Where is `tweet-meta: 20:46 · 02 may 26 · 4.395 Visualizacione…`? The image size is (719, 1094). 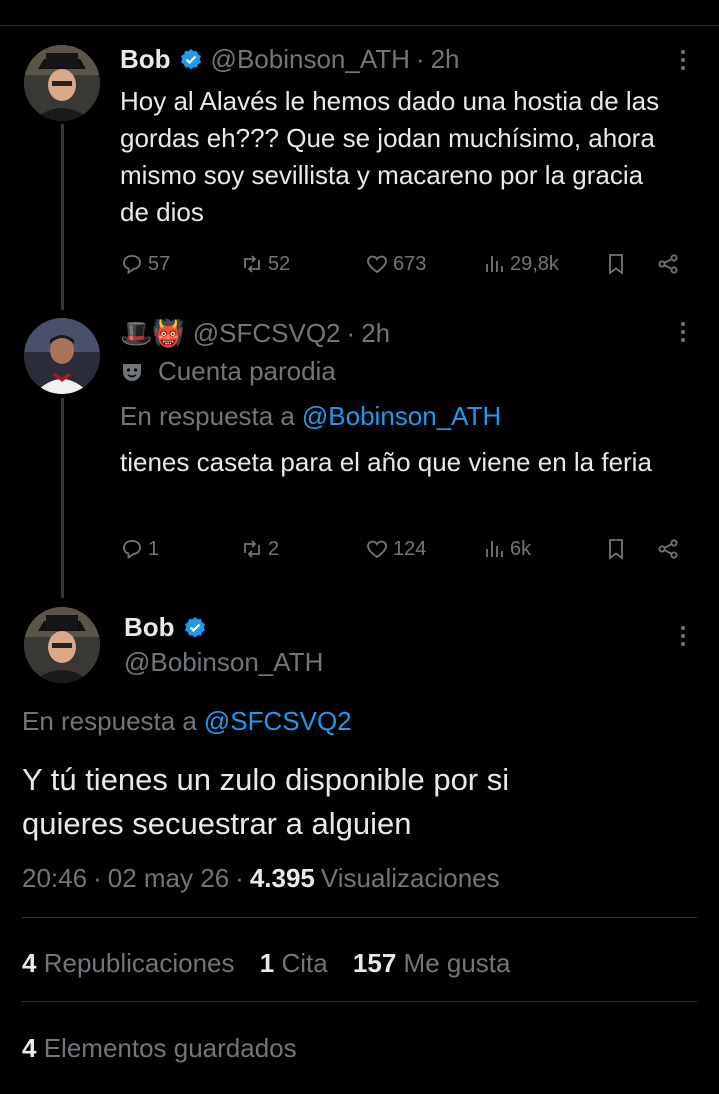
tweet-meta: 20:46 · 02 may 26 · 4.395 Visualizacione… is located at coordinates (261, 878).